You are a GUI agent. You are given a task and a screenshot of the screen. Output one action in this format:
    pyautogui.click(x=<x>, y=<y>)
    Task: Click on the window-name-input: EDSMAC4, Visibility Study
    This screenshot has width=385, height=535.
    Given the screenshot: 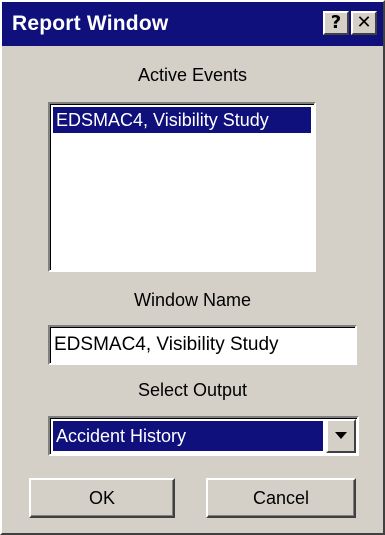 What is the action you would take?
    pyautogui.click(x=202, y=345)
    